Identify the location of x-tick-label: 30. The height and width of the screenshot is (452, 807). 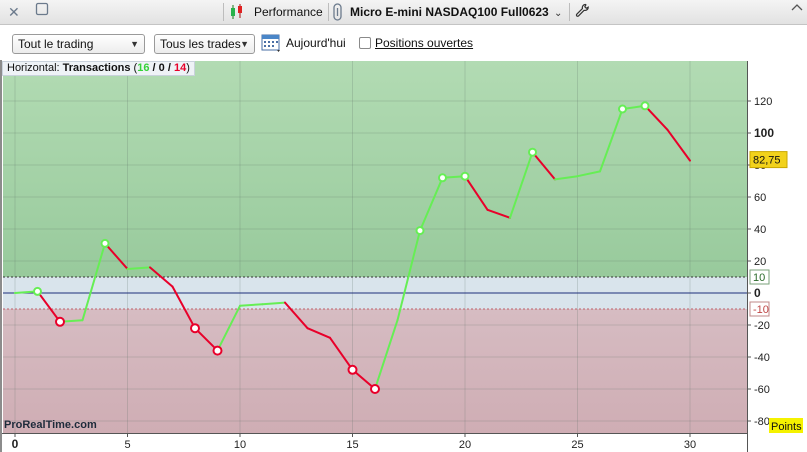
(690, 445).